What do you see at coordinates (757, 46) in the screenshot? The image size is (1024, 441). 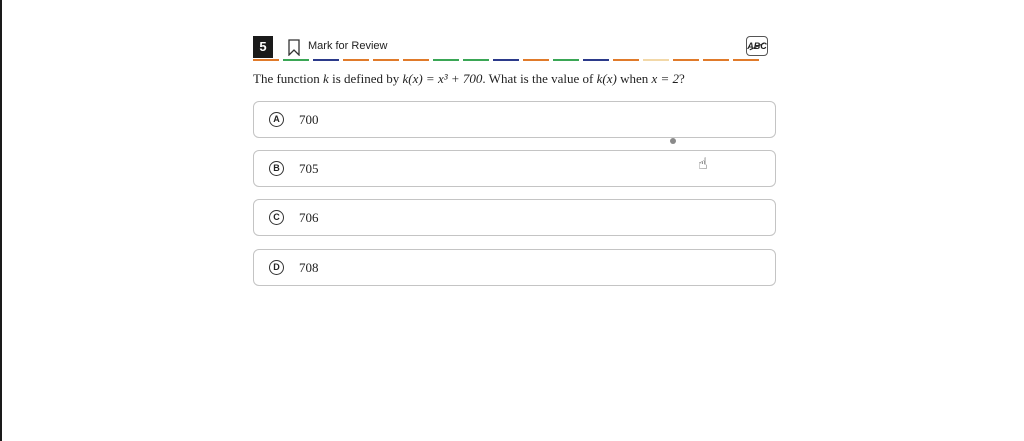 I see `answer-eliminator-button: ABC` at bounding box center [757, 46].